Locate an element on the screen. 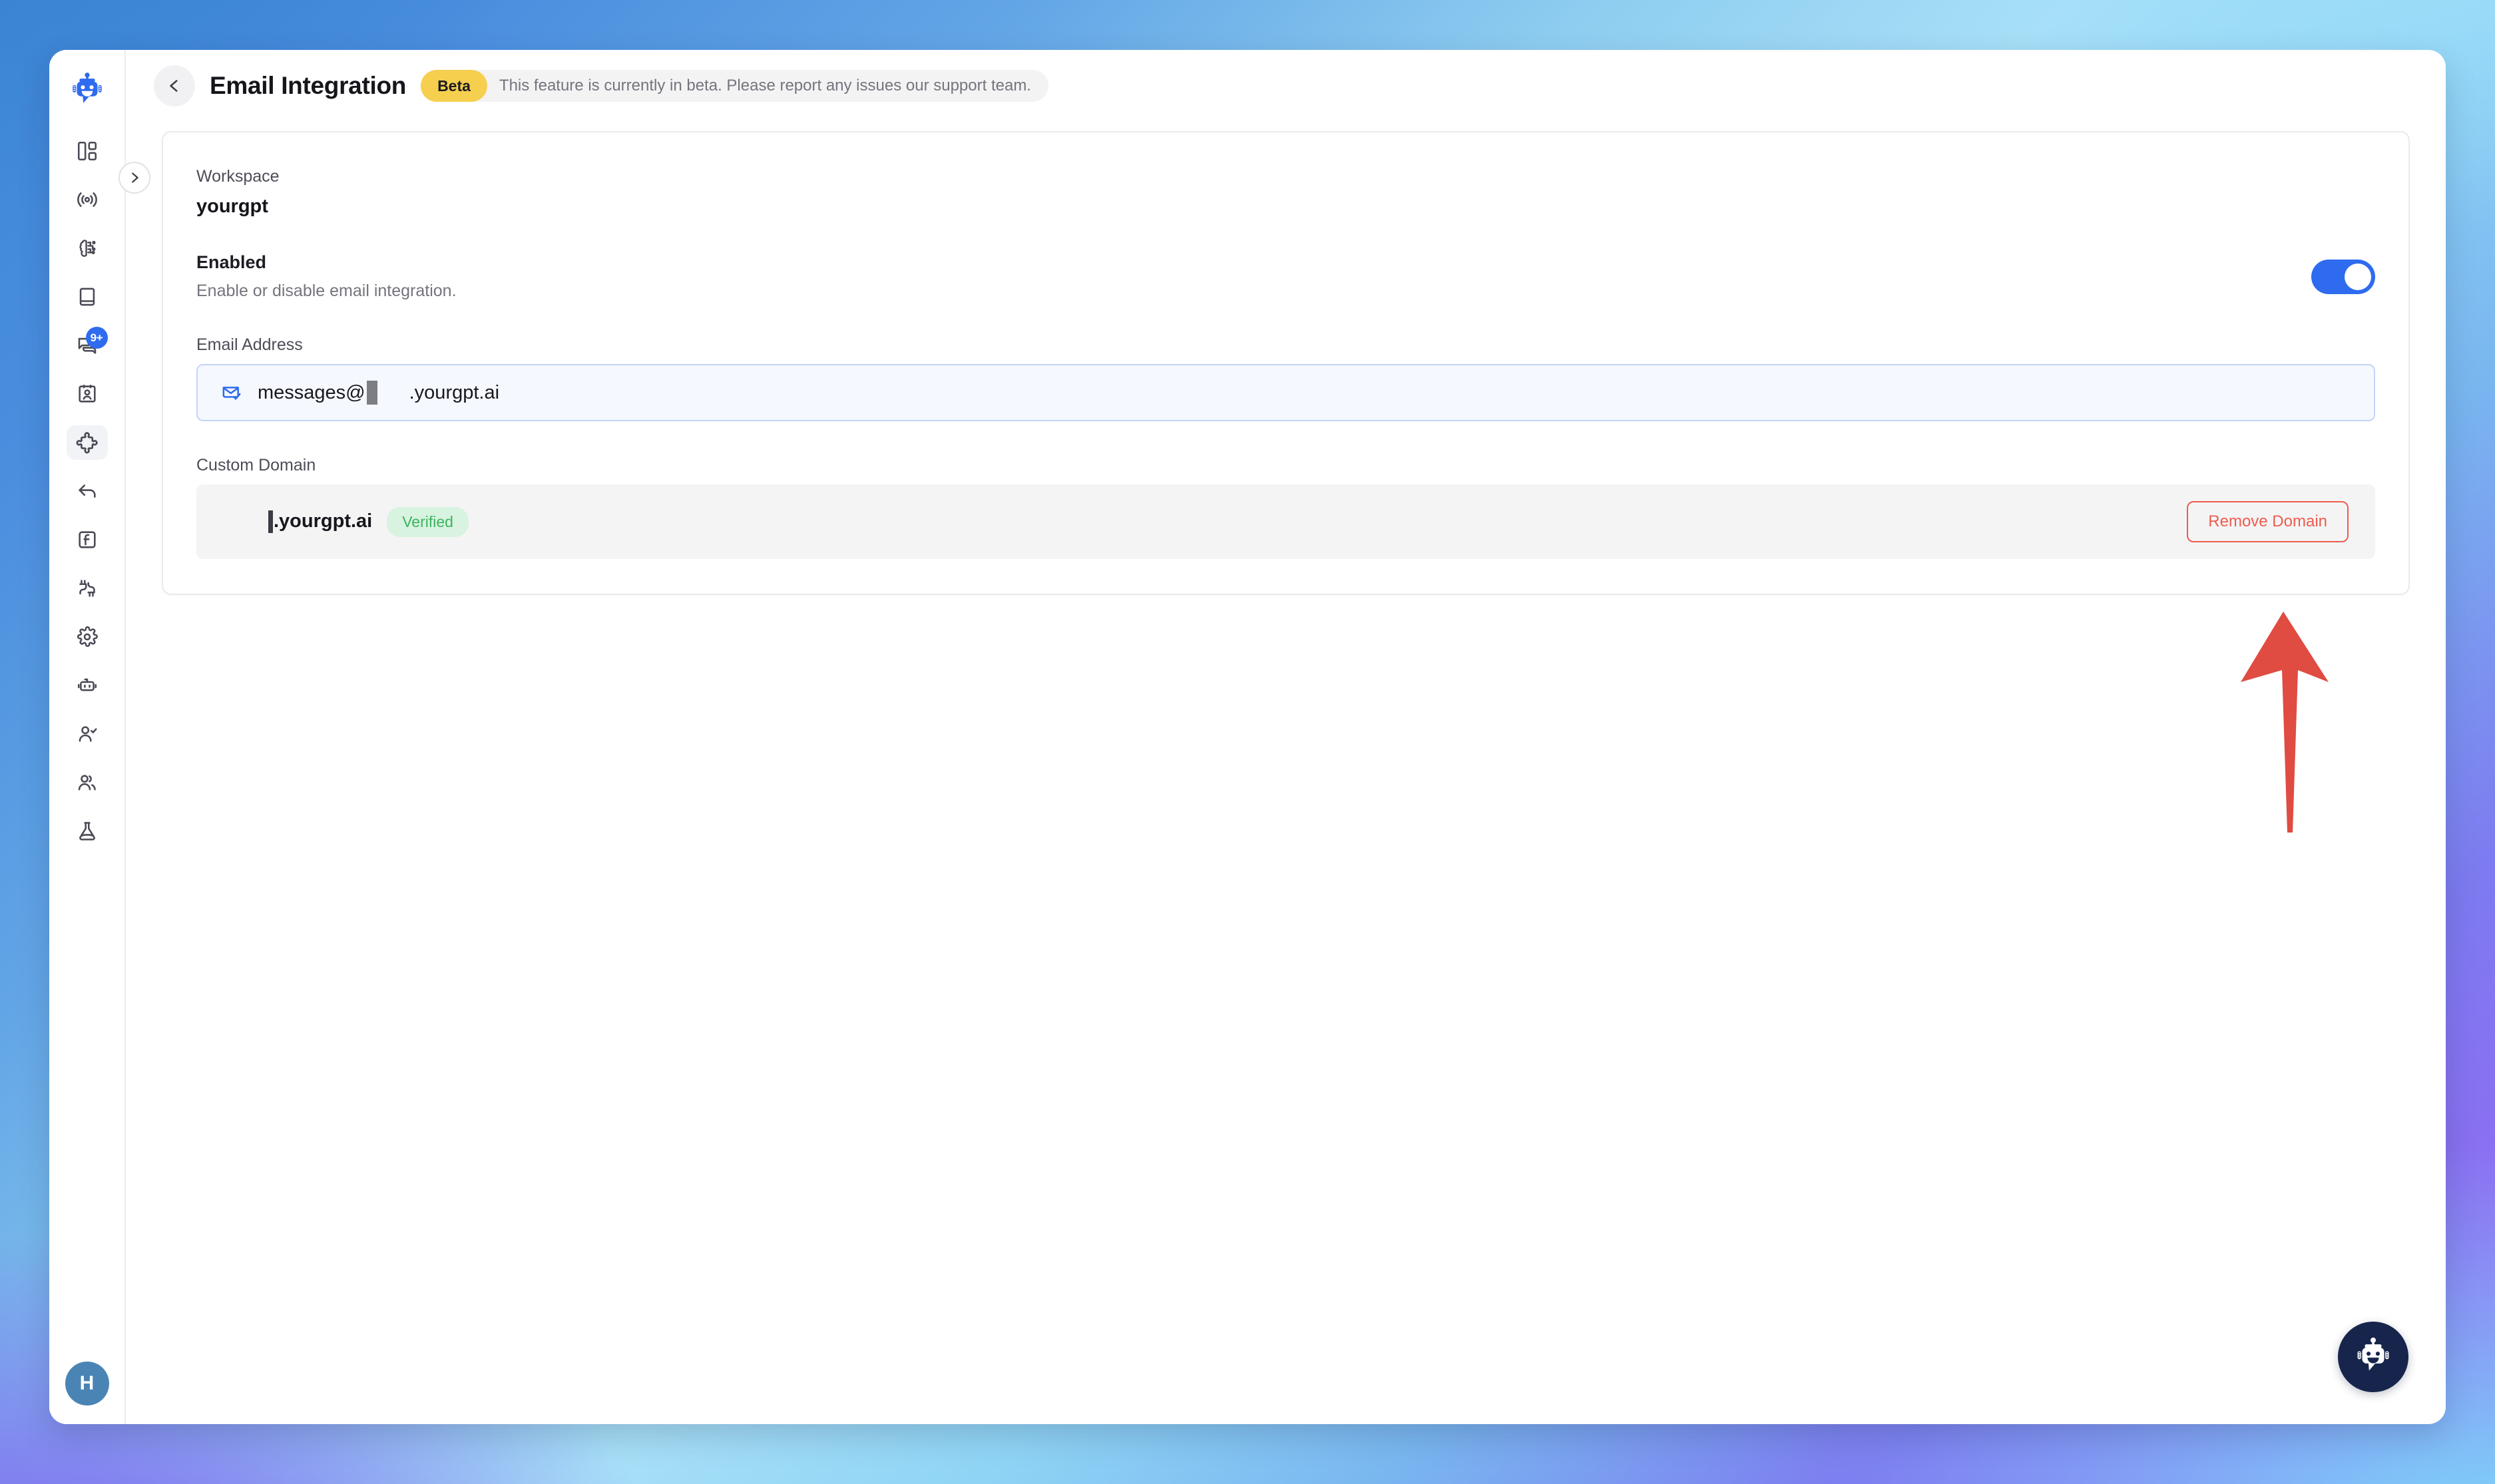  custom-domain-suffix: .yourgpt.ai is located at coordinates (323, 521).